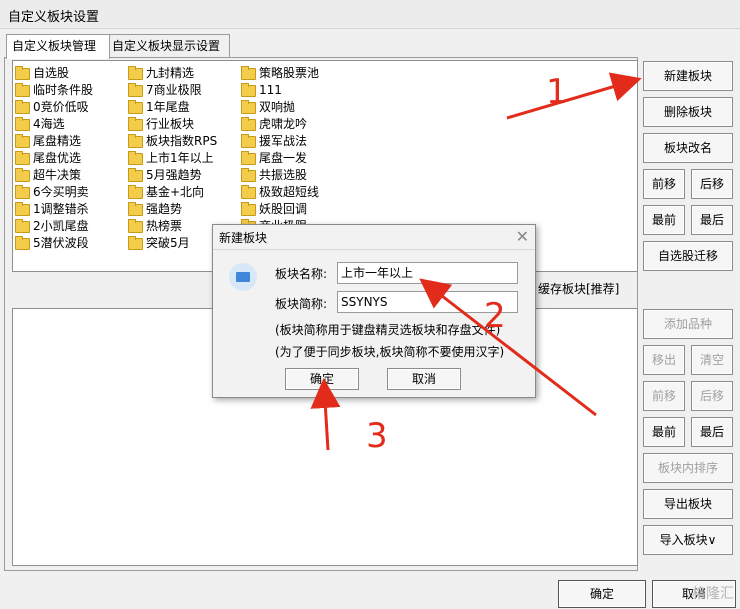  I want to click on block-list-item: 共振选股, so click(280, 175).